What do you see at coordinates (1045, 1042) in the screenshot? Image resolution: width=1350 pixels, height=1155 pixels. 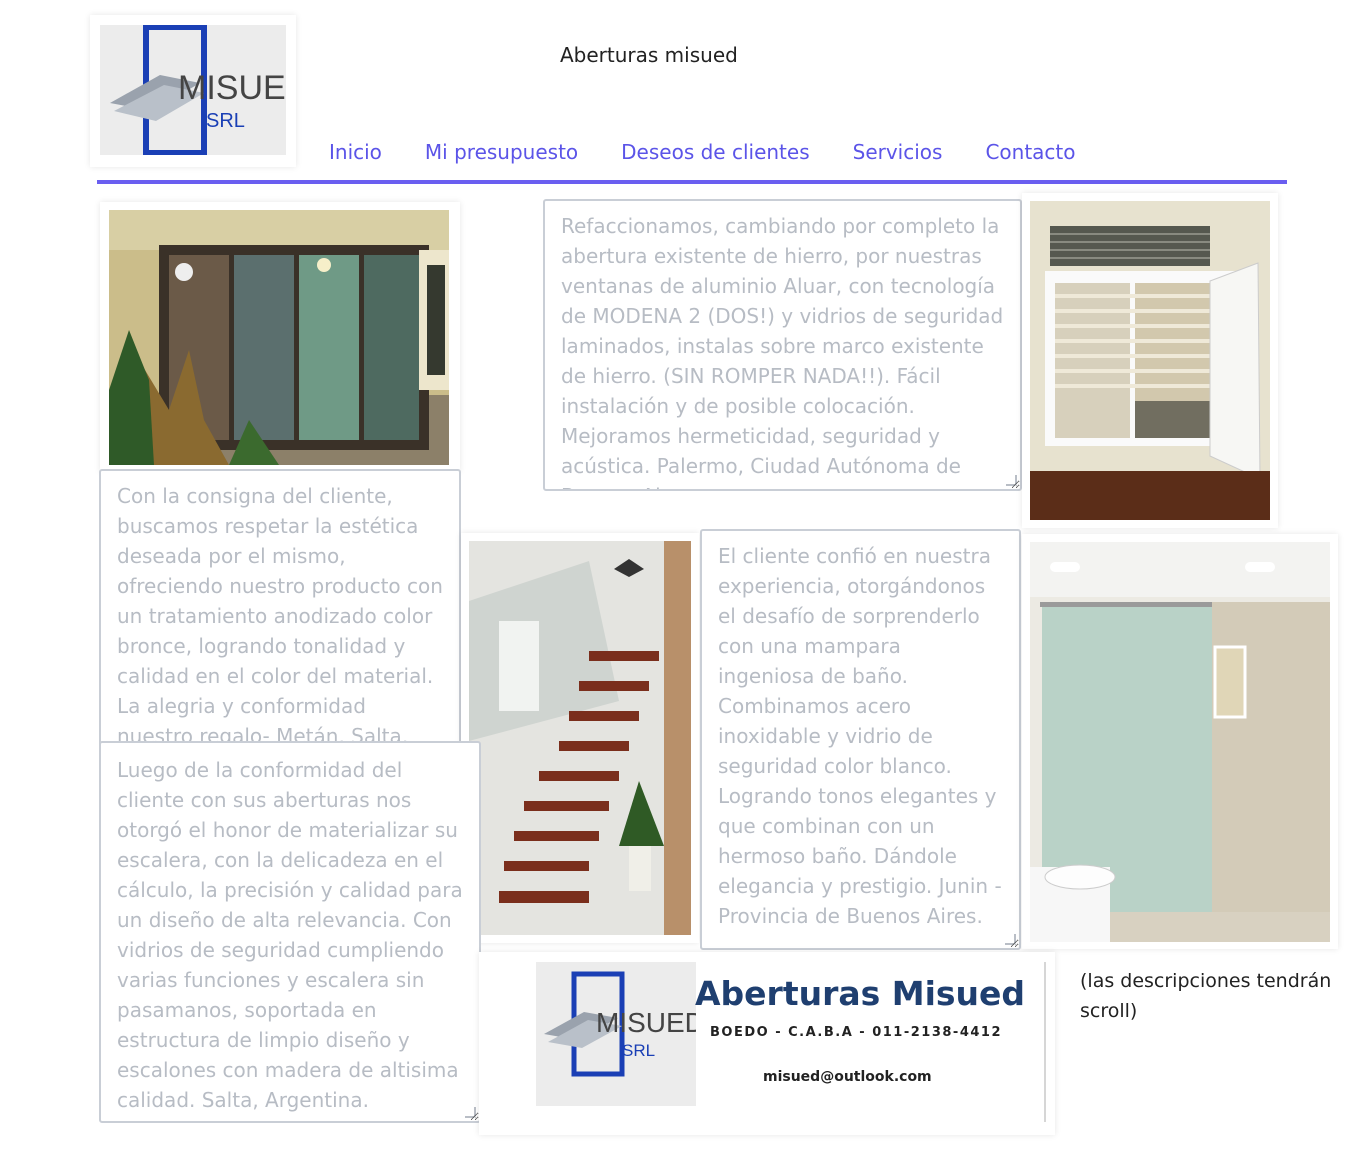 I see `divider` at bounding box center [1045, 1042].